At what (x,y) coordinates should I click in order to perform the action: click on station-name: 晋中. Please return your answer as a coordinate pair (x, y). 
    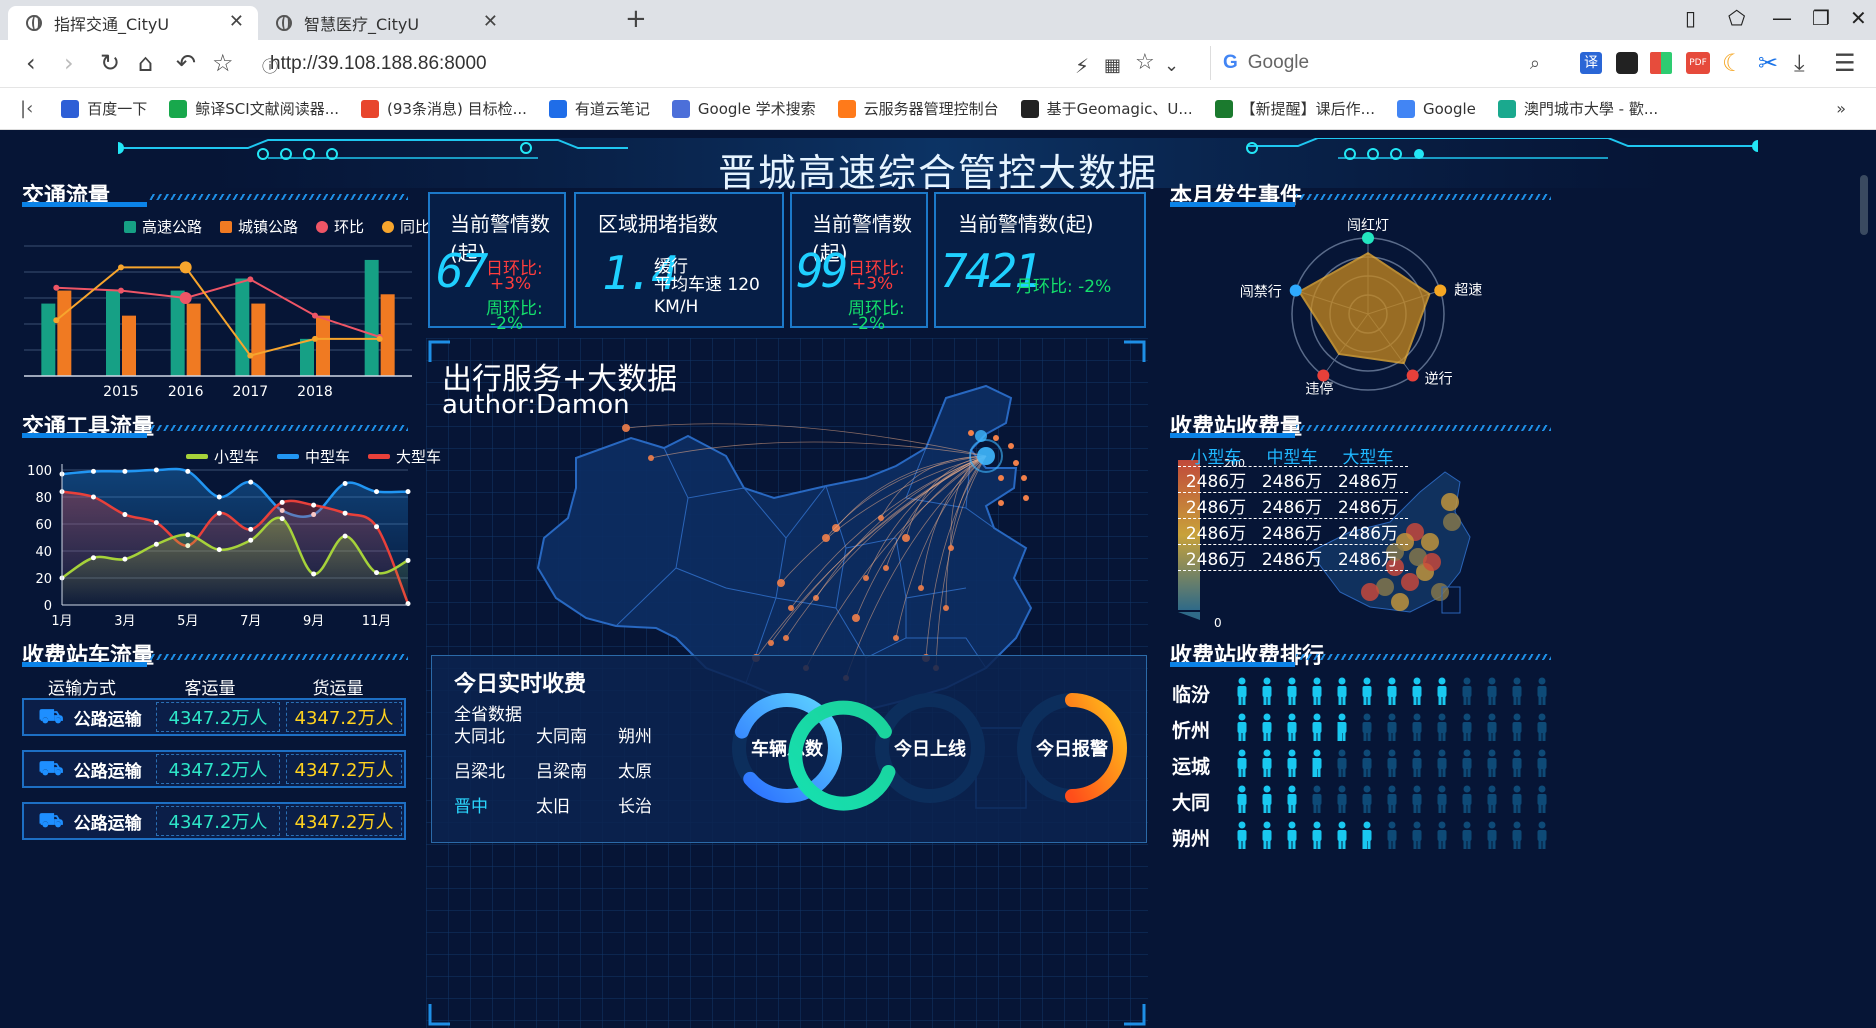
    Looking at the image, I should click on (495, 804).